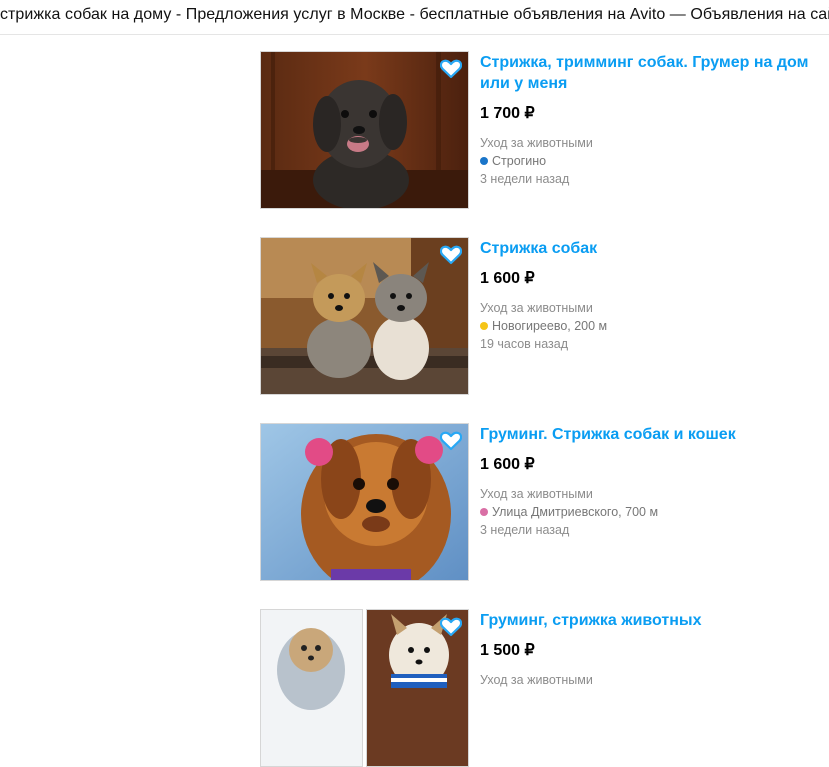  What do you see at coordinates (550, 326) in the screenshot?
I see `location-text: Новогиреево, 200 м` at bounding box center [550, 326].